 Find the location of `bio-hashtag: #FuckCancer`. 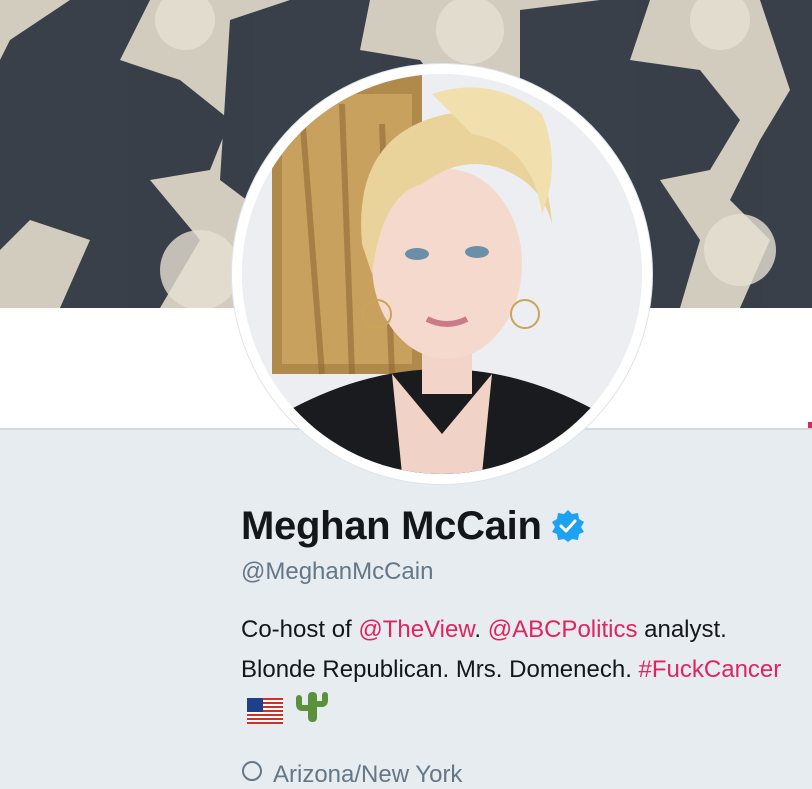

bio-hashtag: #FuckCancer is located at coordinates (710, 669).